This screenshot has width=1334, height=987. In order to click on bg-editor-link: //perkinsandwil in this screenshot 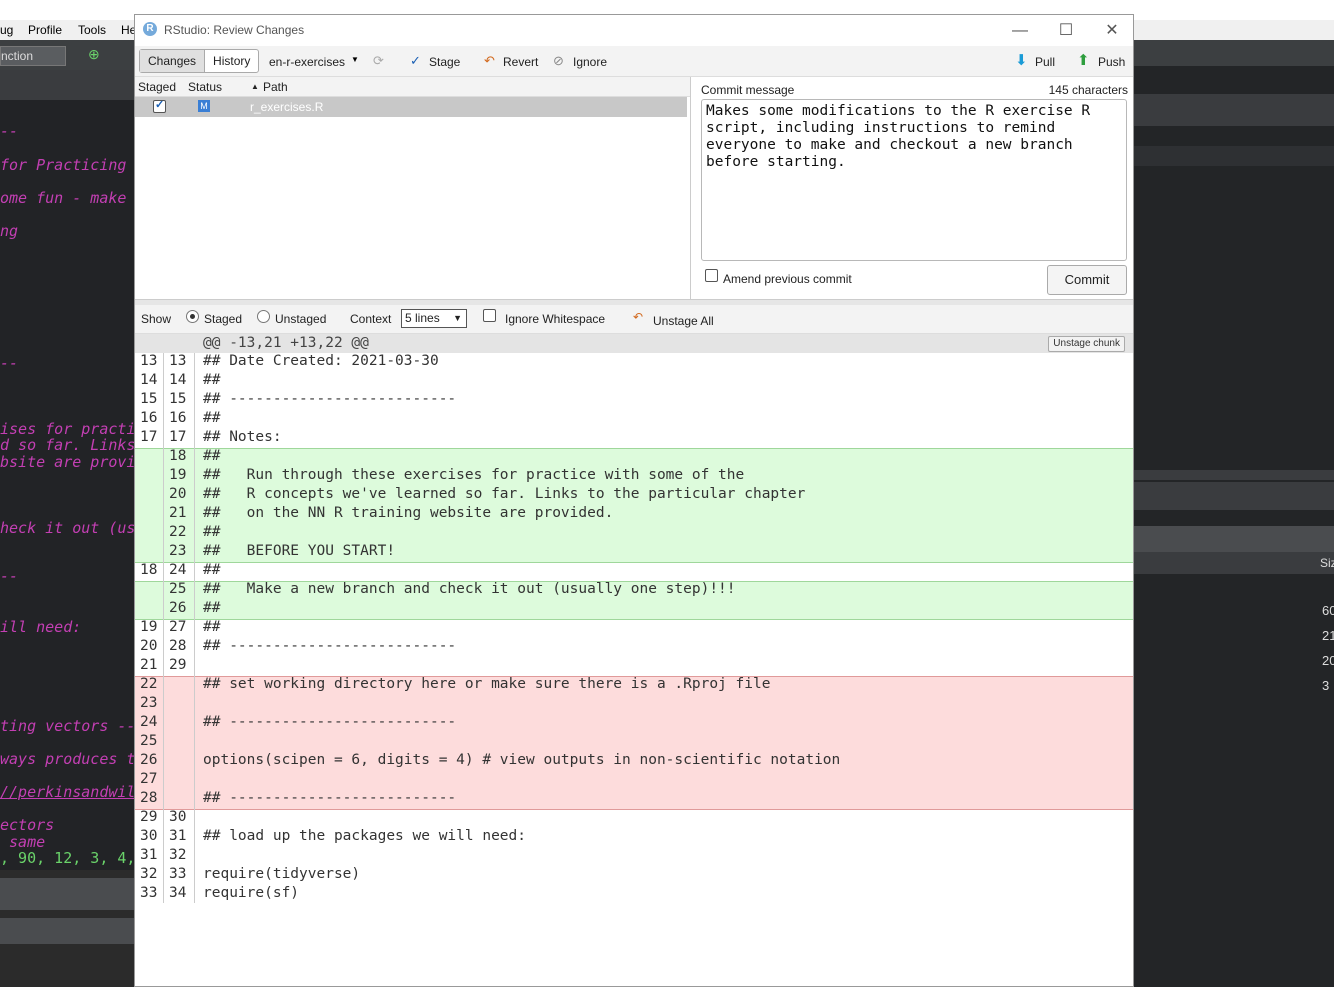, I will do `click(67, 792)`.